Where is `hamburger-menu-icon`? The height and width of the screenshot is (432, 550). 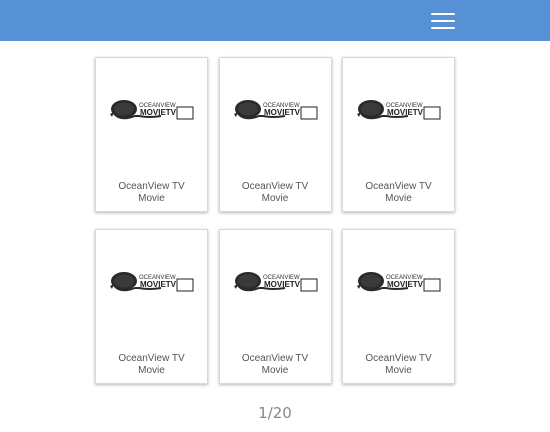 hamburger-menu-icon is located at coordinates (443, 21).